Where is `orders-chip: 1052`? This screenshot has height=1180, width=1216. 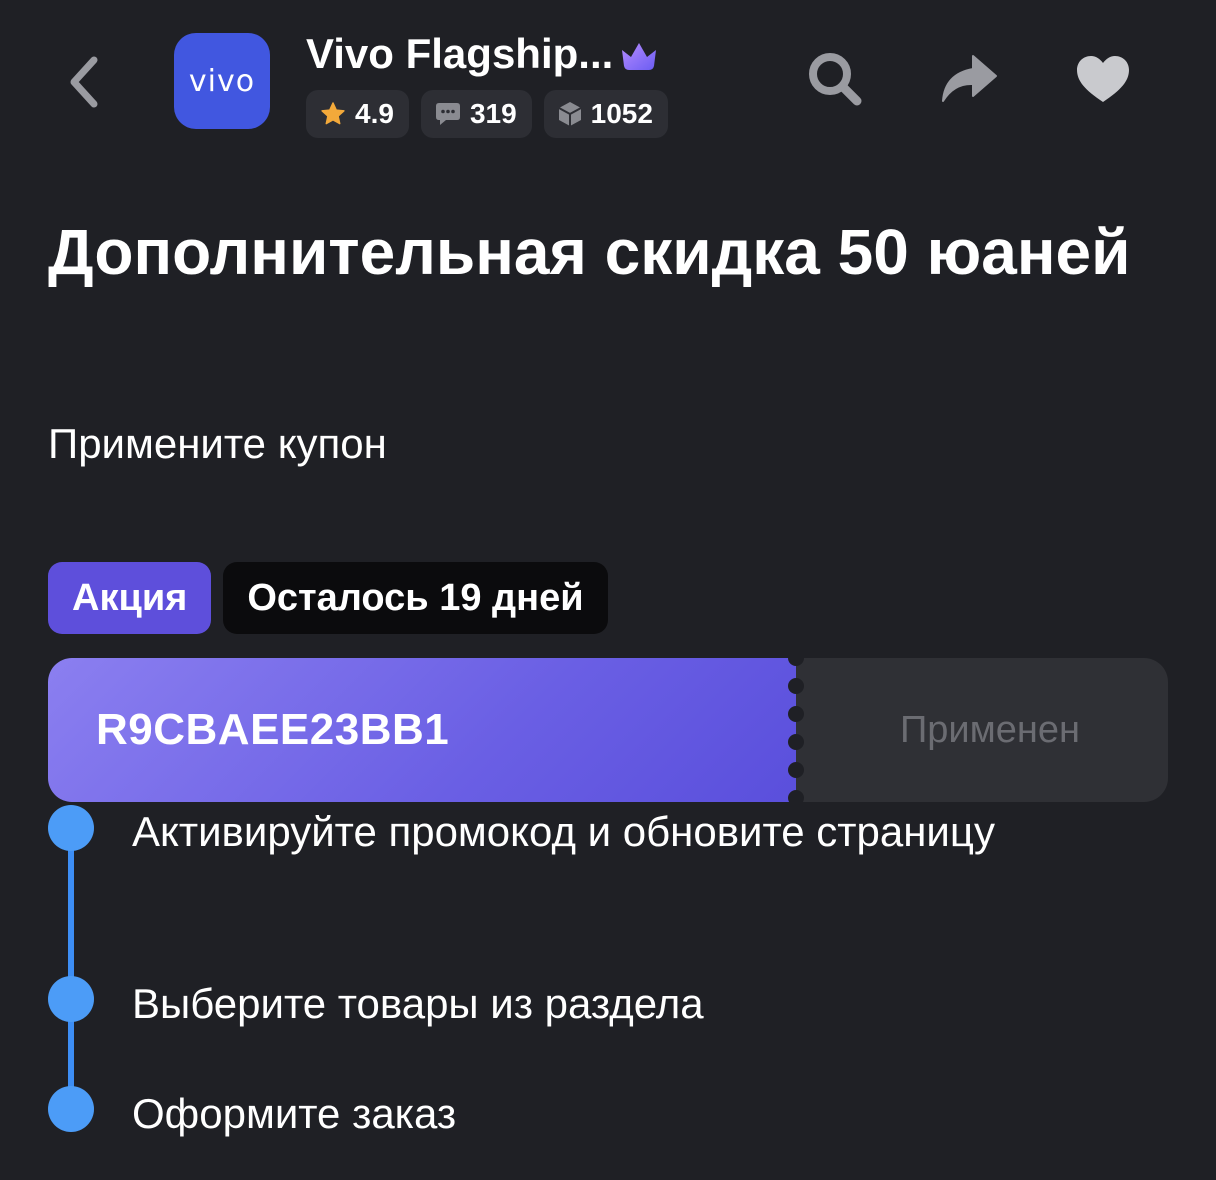
orders-chip: 1052 is located at coordinates (605, 114).